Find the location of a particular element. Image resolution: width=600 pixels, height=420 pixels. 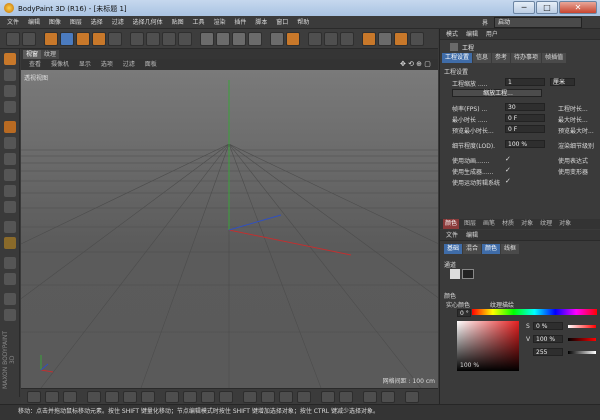

tab-layers: 图层 is located at coordinates (470, 224).